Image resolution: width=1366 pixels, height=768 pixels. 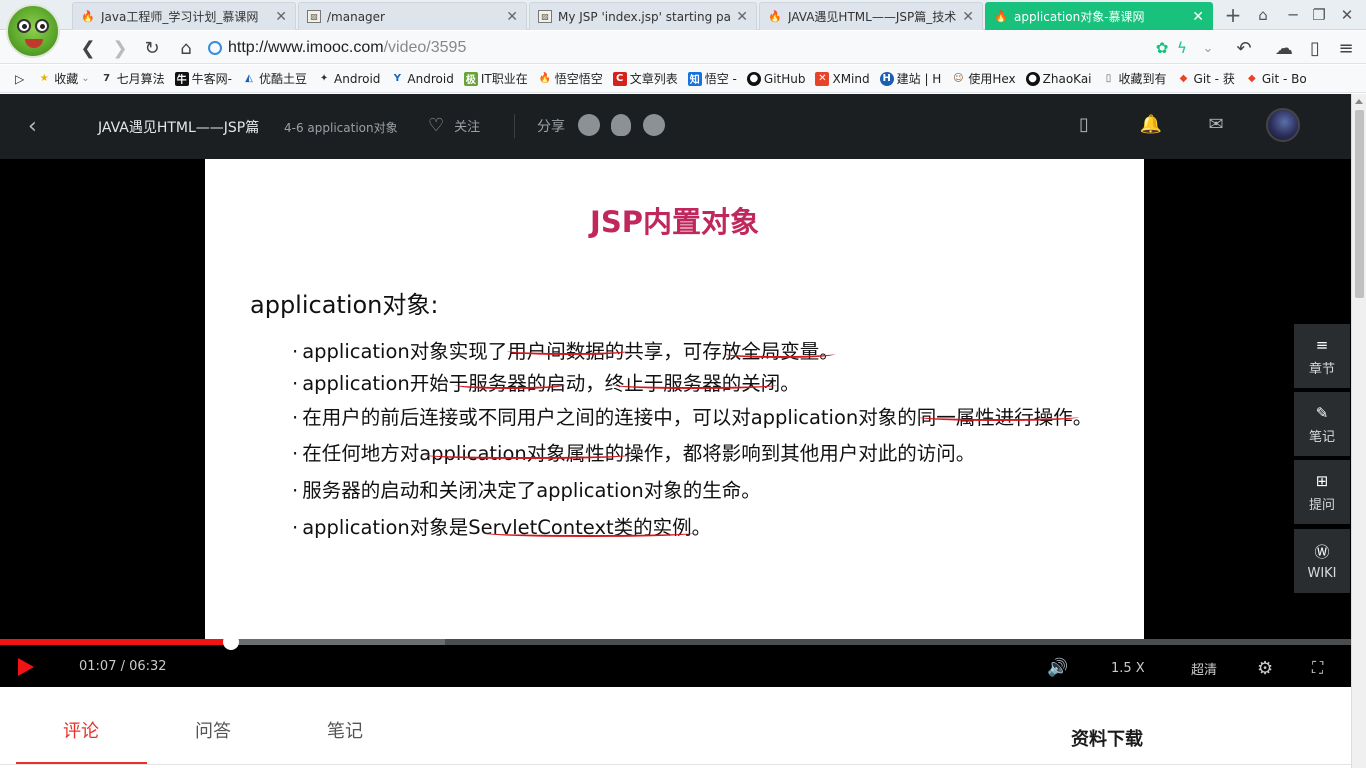 What do you see at coordinates (21, 79) in the screenshot?
I see `sidebar-toggle-icon: ▷` at bounding box center [21, 79].